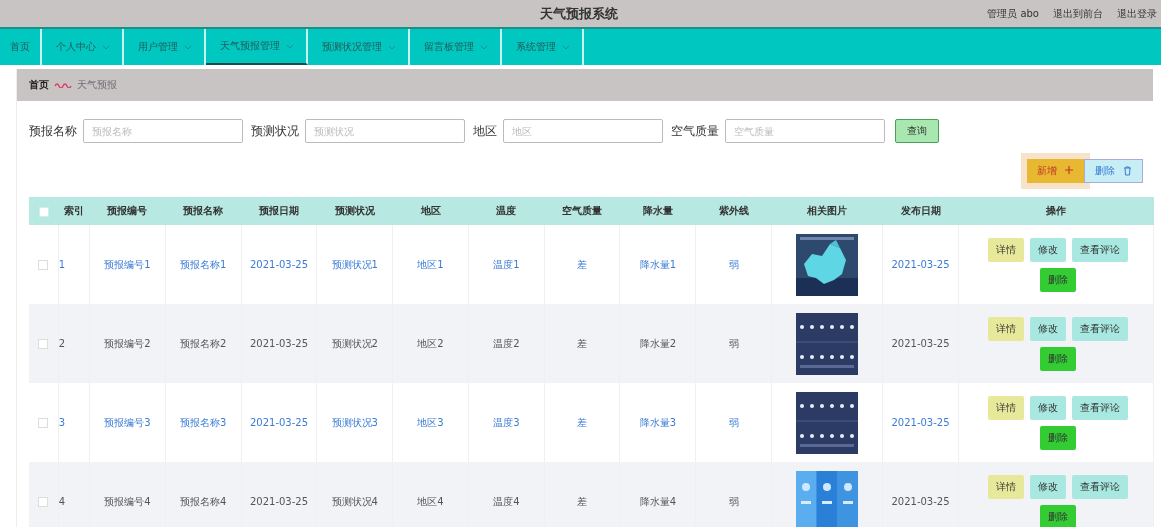 Image resolution: width=1161 pixels, height=527 pixels. What do you see at coordinates (359, 47) in the screenshot?
I see `nav-tab: 预测状况管理` at bounding box center [359, 47].